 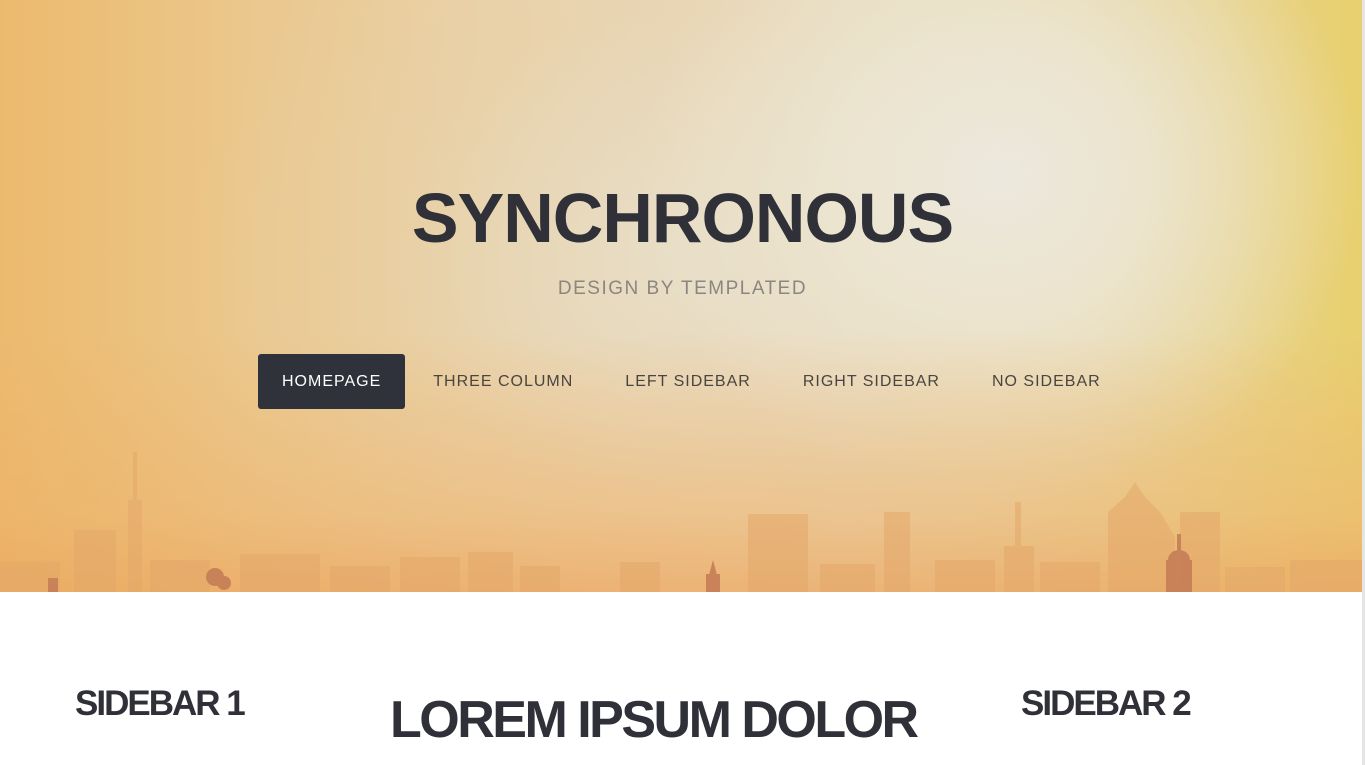 I want to click on nav-item-homepage: HOMEPAGE, so click(x=332, y=381).